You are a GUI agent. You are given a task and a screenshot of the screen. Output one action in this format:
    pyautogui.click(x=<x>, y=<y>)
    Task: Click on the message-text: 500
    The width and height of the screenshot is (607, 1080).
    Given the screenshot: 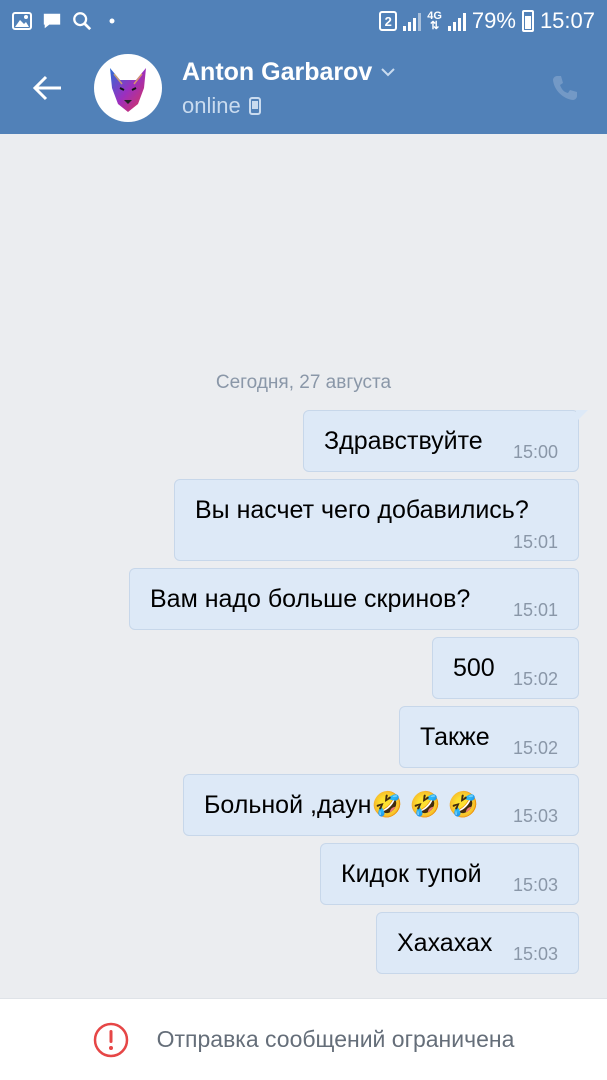 What is the action you would take?
    pyautogui.click(x=474, y=668)
    